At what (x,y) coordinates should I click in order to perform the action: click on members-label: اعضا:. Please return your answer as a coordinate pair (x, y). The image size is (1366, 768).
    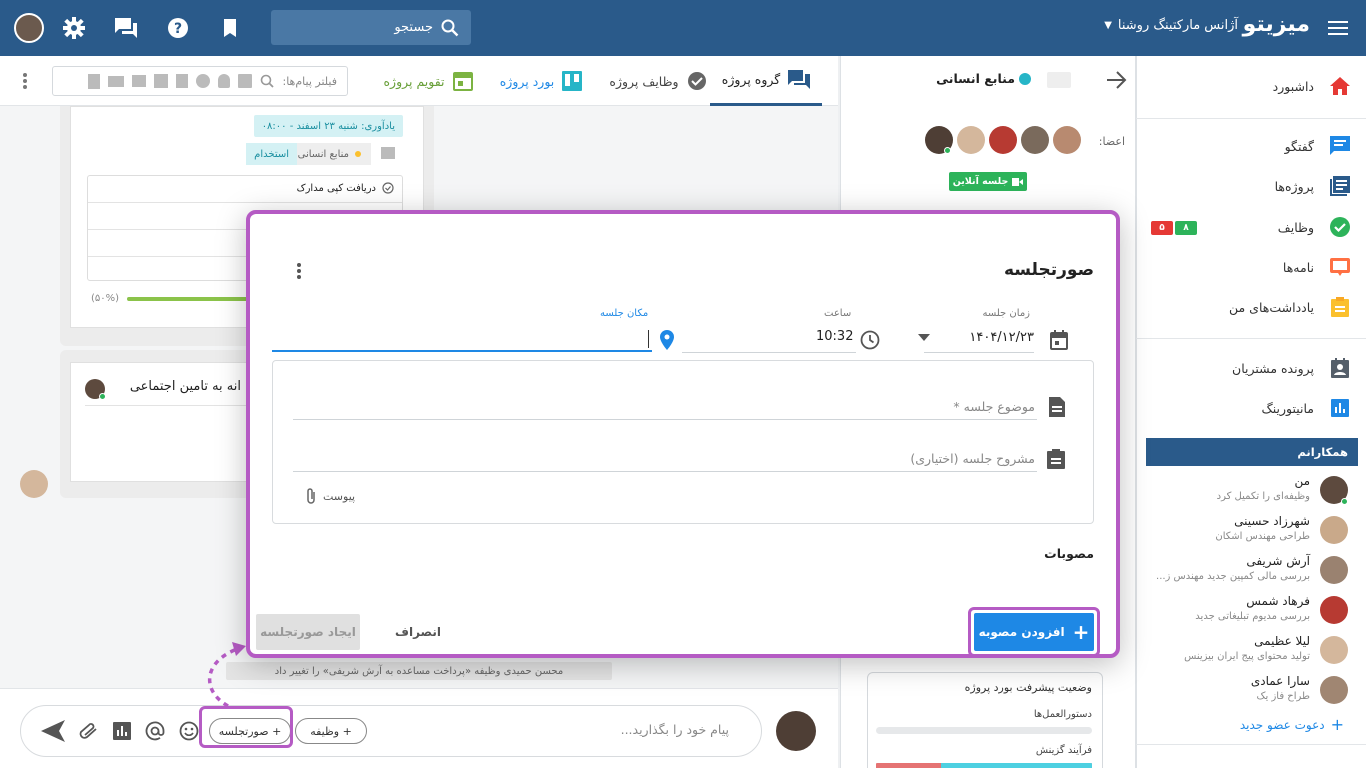
    Looking at the image, I should click on (1111, 141).